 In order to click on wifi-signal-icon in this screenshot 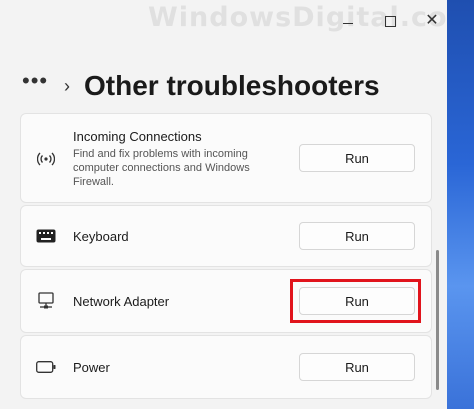, I will do `click(46, 159)`.